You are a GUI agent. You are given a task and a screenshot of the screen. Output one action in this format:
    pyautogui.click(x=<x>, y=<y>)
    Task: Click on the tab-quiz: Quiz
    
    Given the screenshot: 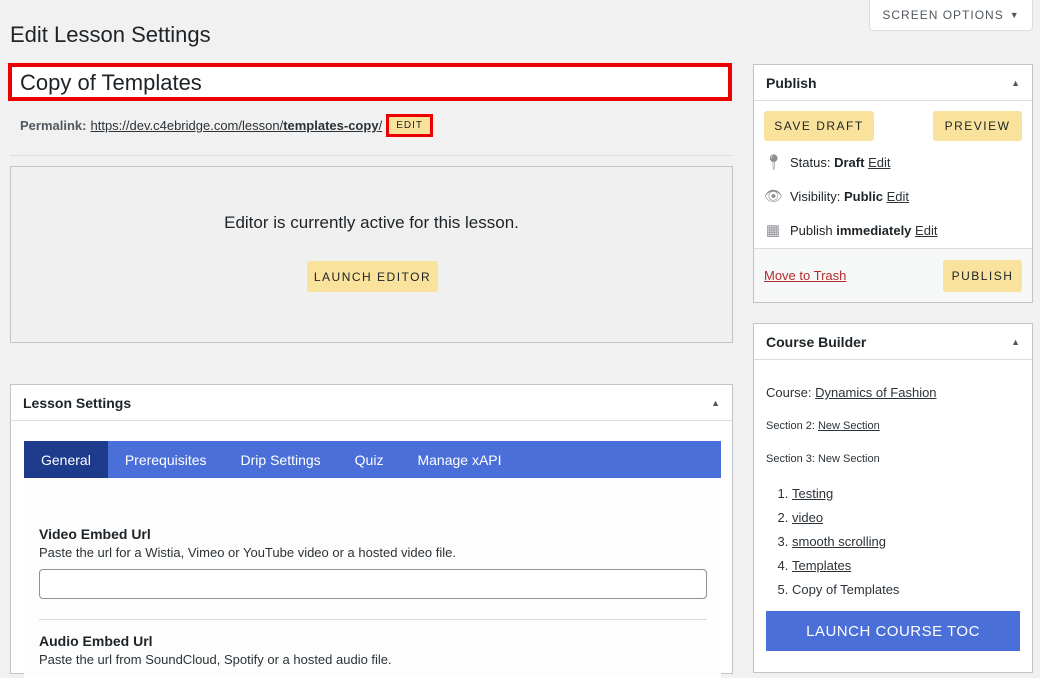 What is the action you would take?
    pyautogui.click(x=369, y=459)
    